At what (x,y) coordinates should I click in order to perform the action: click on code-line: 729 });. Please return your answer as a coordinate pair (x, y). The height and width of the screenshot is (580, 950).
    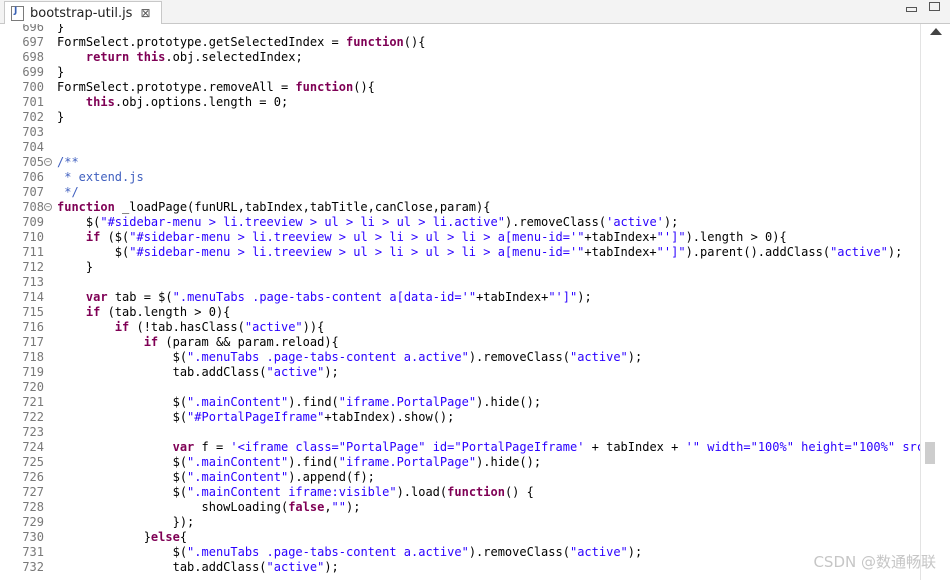
    Looking at the image, I should click on (460, 522).